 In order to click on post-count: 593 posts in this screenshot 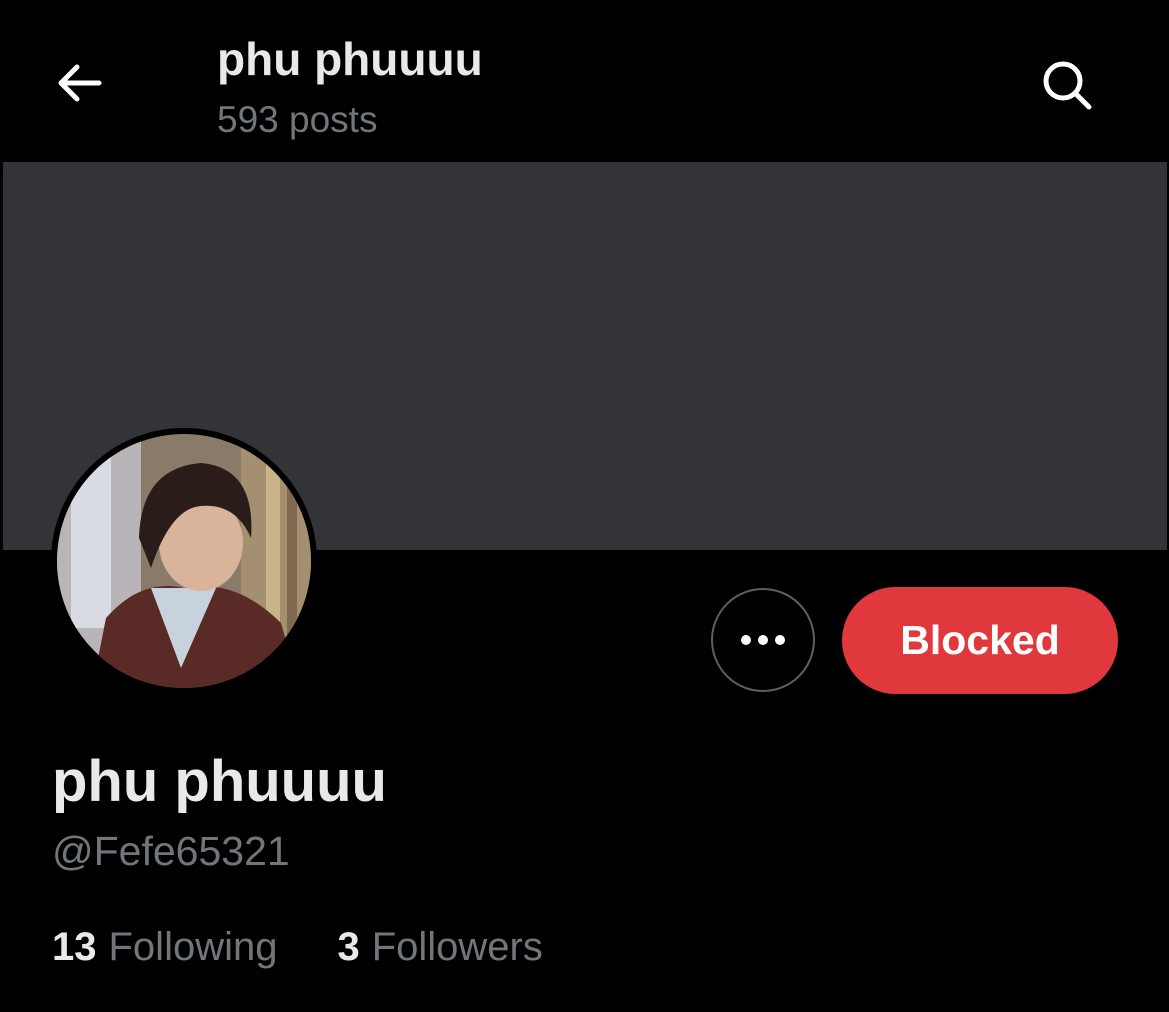, I will do `click(297, 119)`.